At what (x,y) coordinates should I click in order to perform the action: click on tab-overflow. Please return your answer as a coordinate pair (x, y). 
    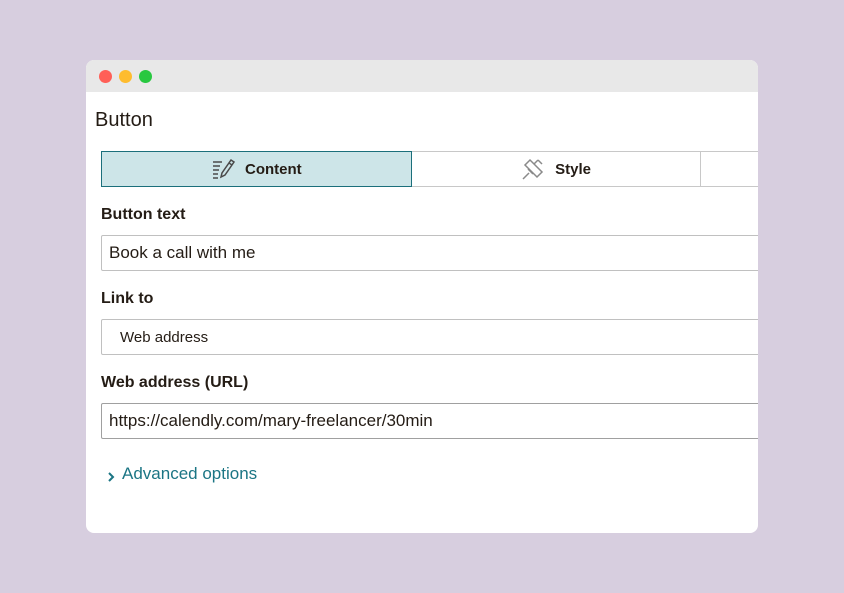
    Looking at the image, I should click on (729, 169).